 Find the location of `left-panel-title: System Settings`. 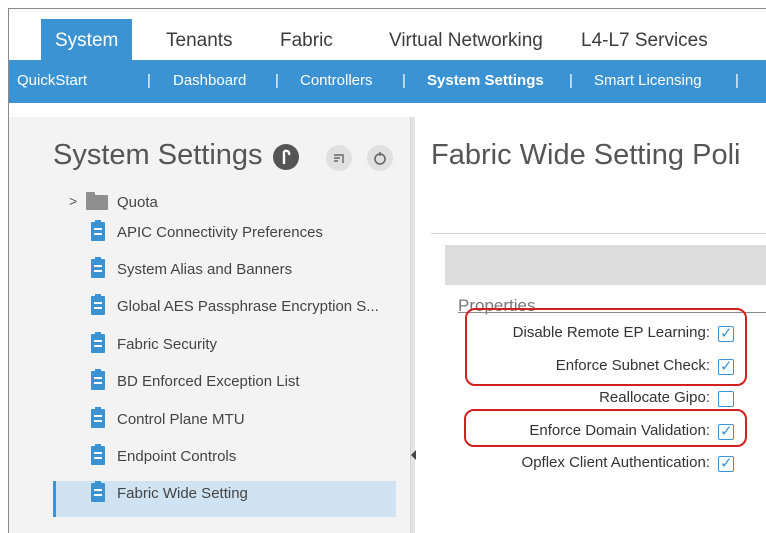

left-panel-title: System Settings is located at coordinates (158, 155).